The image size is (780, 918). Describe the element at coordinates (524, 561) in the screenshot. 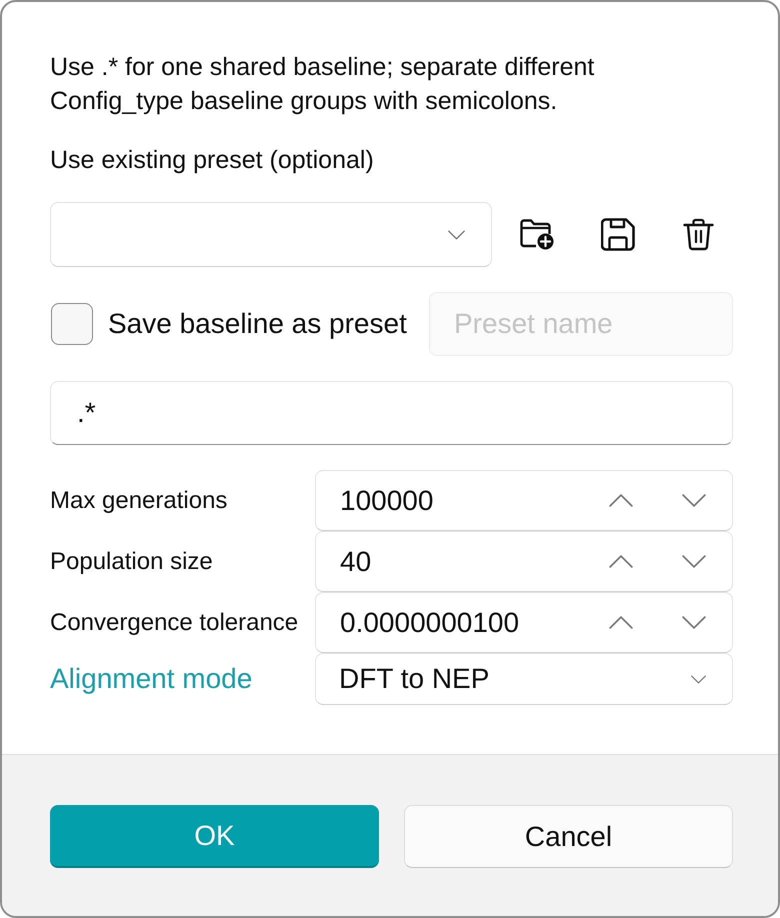

I see `number-spinbox: 40` at that location.